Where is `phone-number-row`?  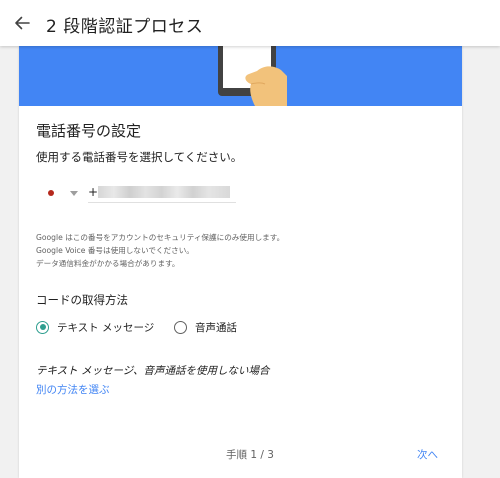 phone-number-row is located at coordinates (136, 193).